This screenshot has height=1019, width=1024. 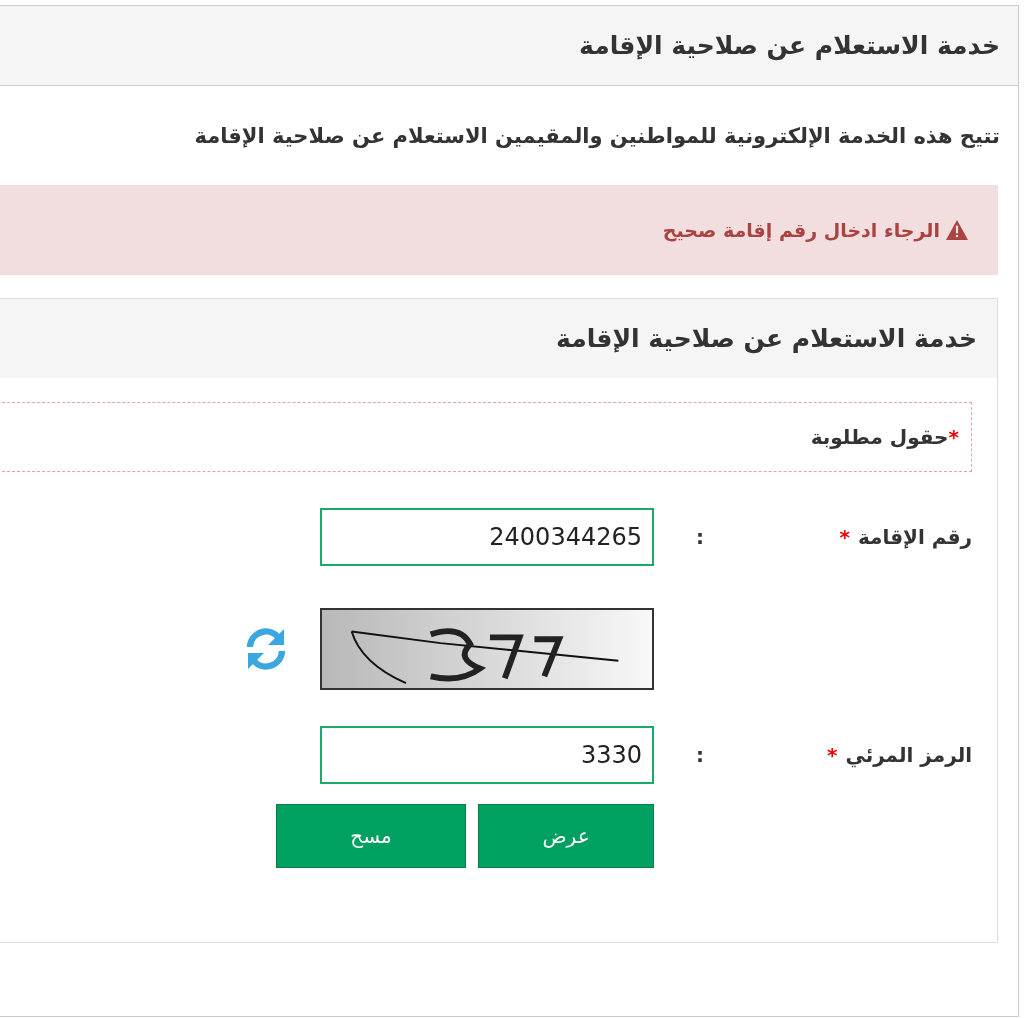 What do you see at coordinates (908, 755) in the screenshot?
I see `field-label: الرمز المرئي` at bounding box center [908, 755].